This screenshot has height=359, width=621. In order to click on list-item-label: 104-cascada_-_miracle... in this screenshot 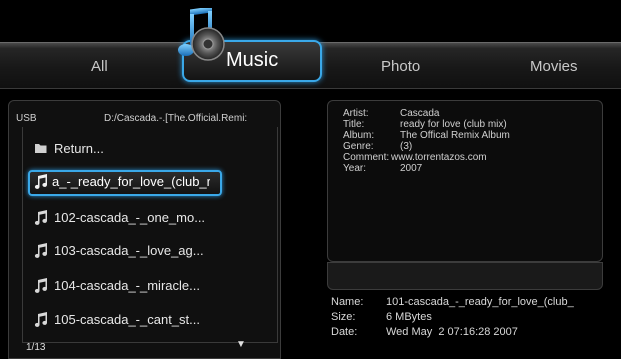, I will do `click(127, 285)`.